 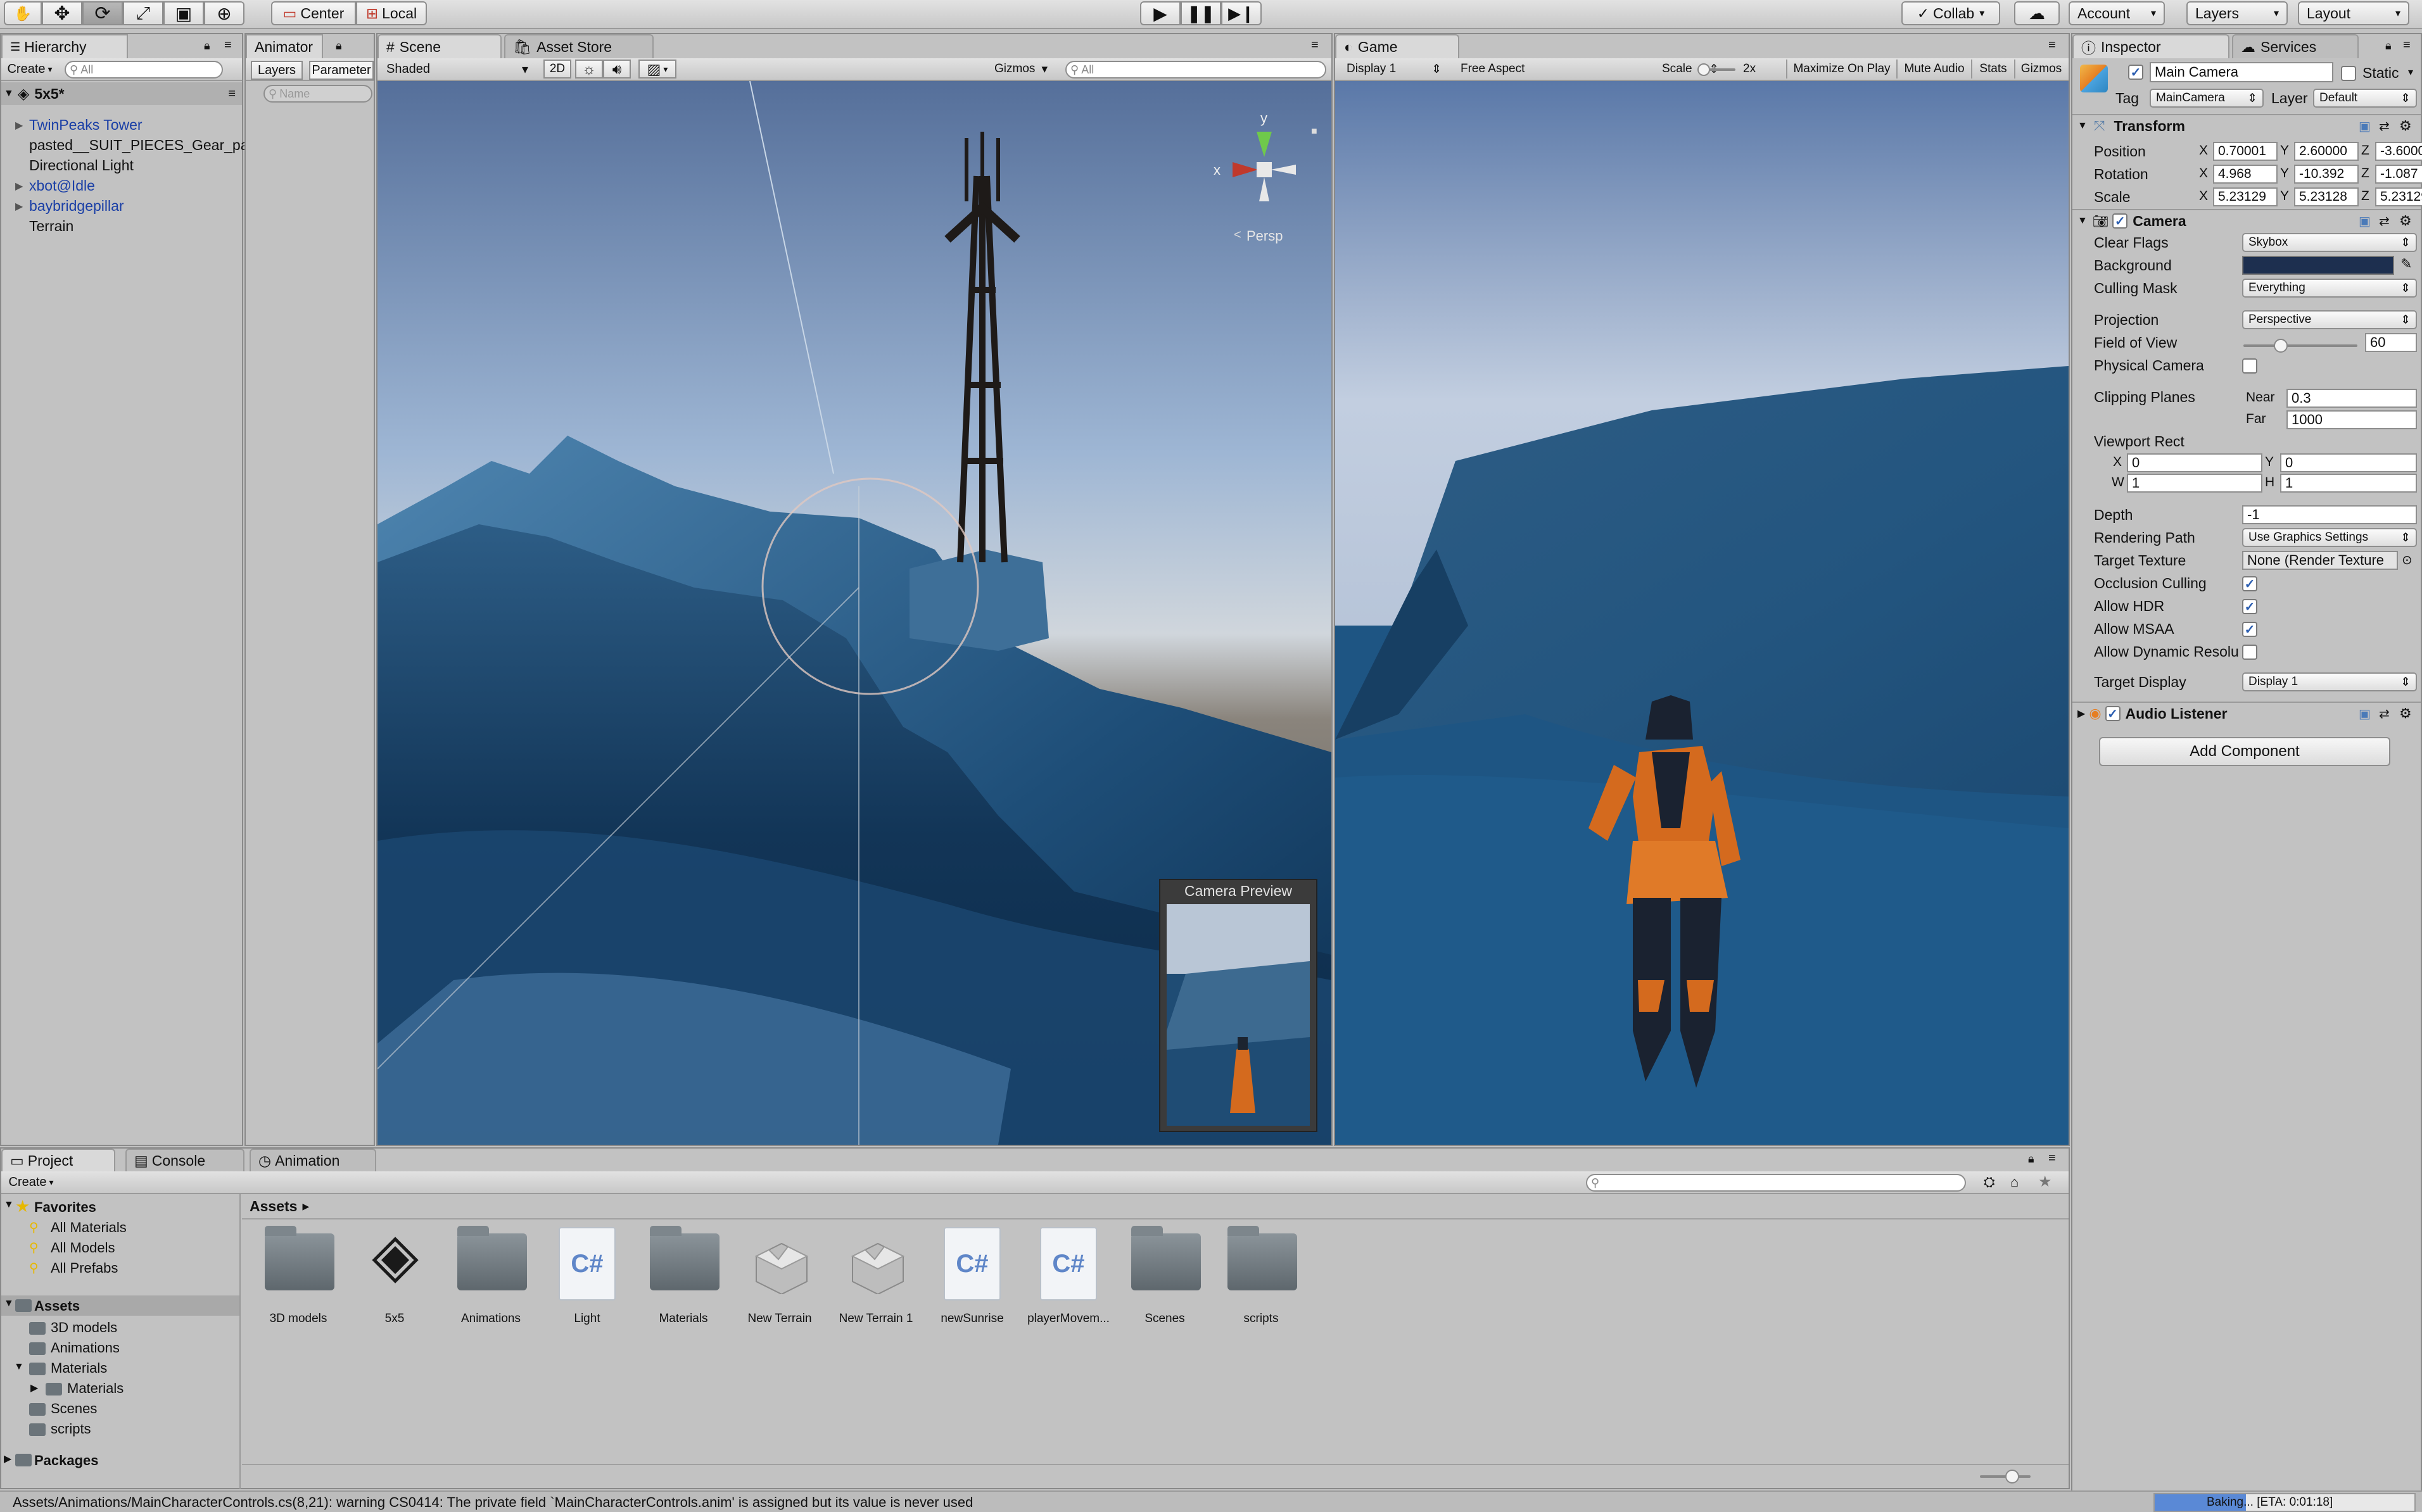 What do you see at coordinates (2352, 398) in the screenshot?
I see `near-input: 0.3` at bounding box center [2352, 398].